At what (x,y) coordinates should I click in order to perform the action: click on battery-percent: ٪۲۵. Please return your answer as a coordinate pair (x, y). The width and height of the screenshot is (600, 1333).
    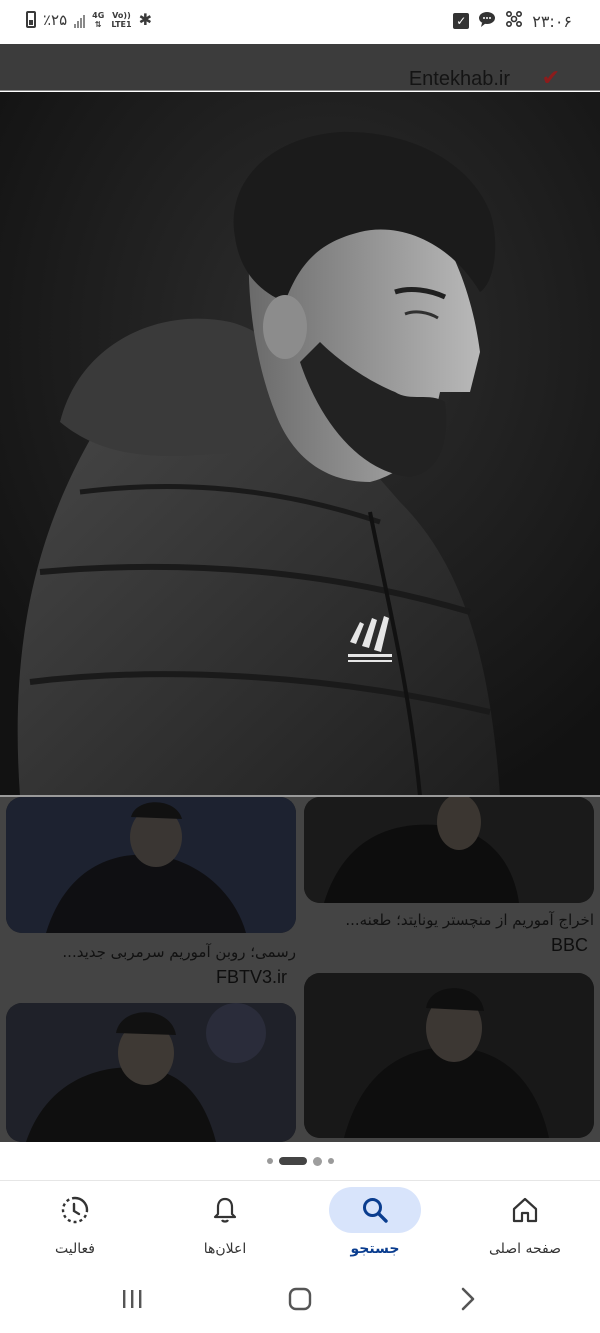
    Looking at the image, I should click on (55, 19).